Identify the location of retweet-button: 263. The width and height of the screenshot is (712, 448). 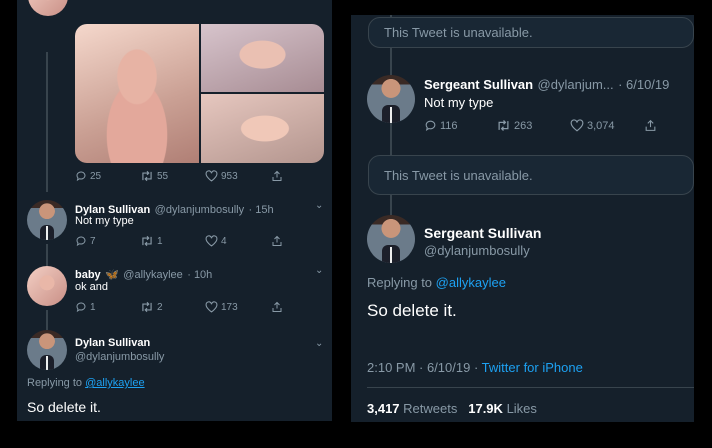
(514, 125).